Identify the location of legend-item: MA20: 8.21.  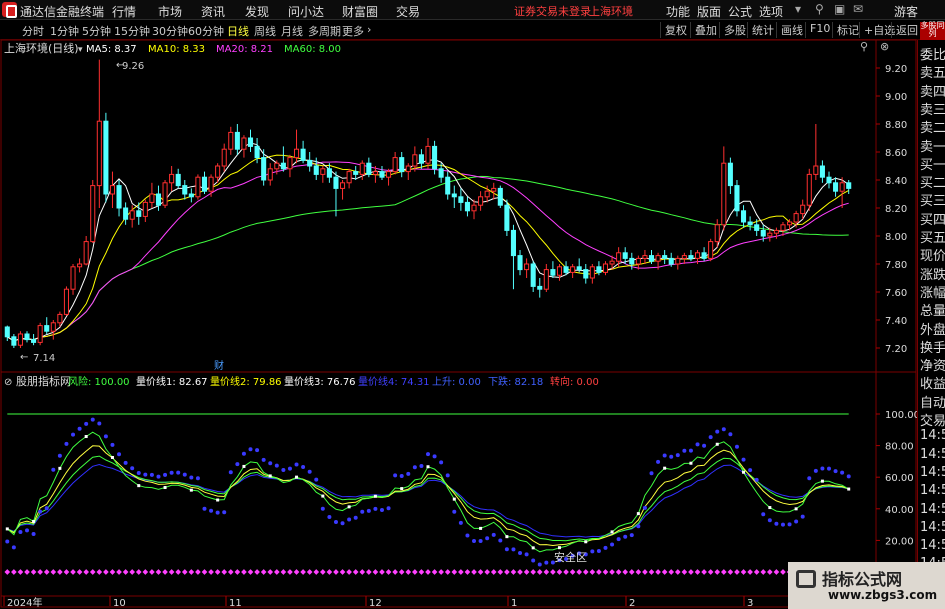
(244, 49).